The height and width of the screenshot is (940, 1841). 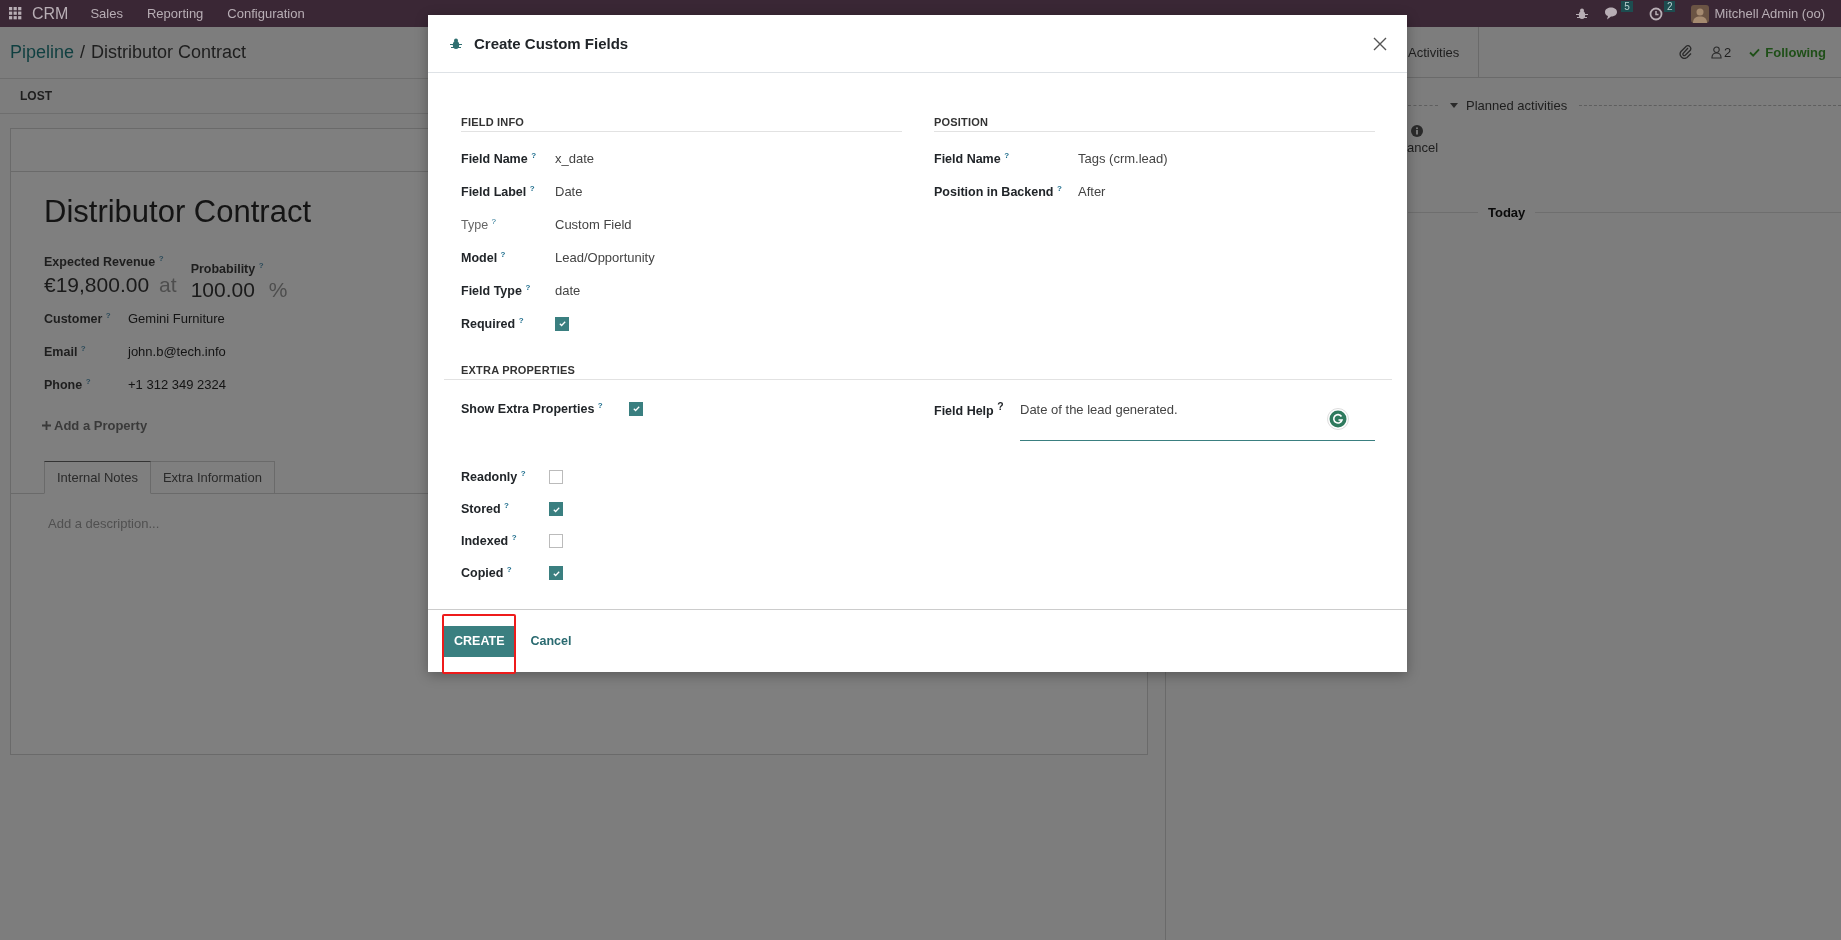 What do you see at coordinates (484, 257) in the screenshot?
I see `field-label: Model $^{?}$` at bounding box center [484, 257].